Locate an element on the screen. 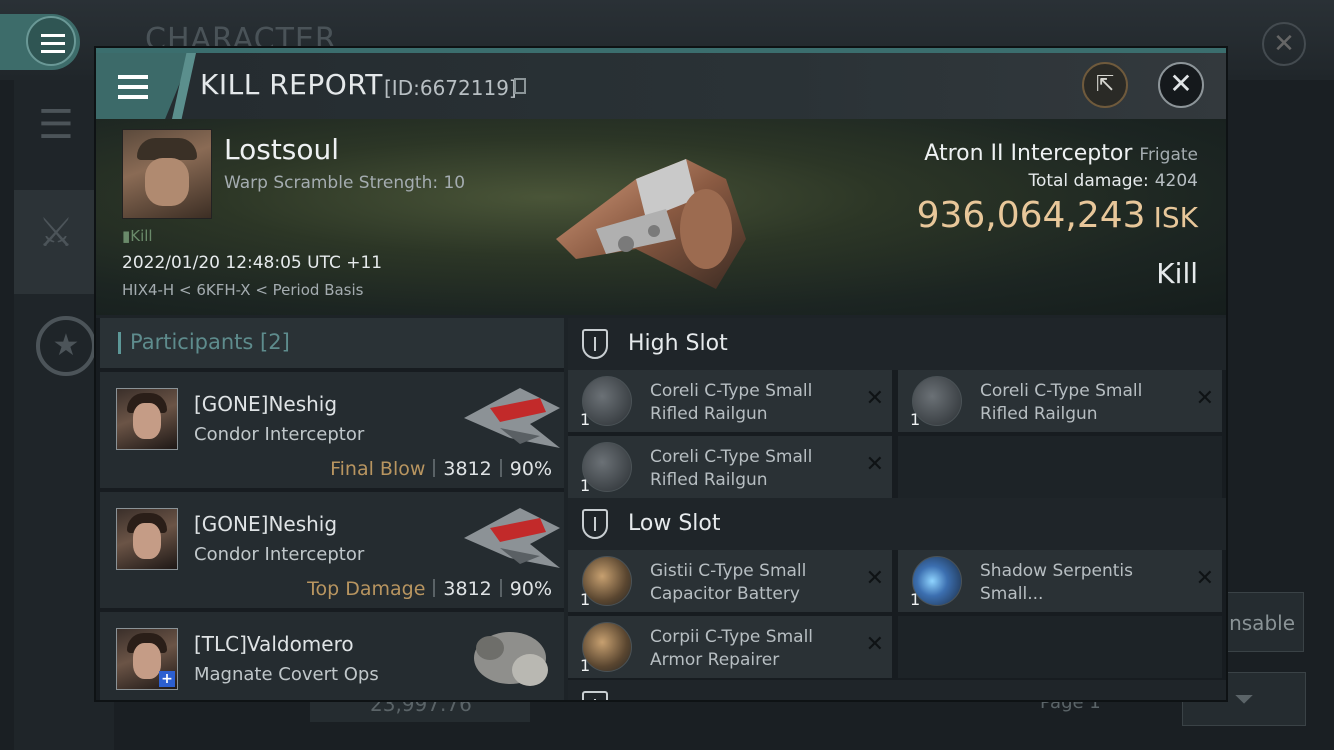 This screenshot has width=1334, height=750. copy-icon is located at coordinates (520, 86).